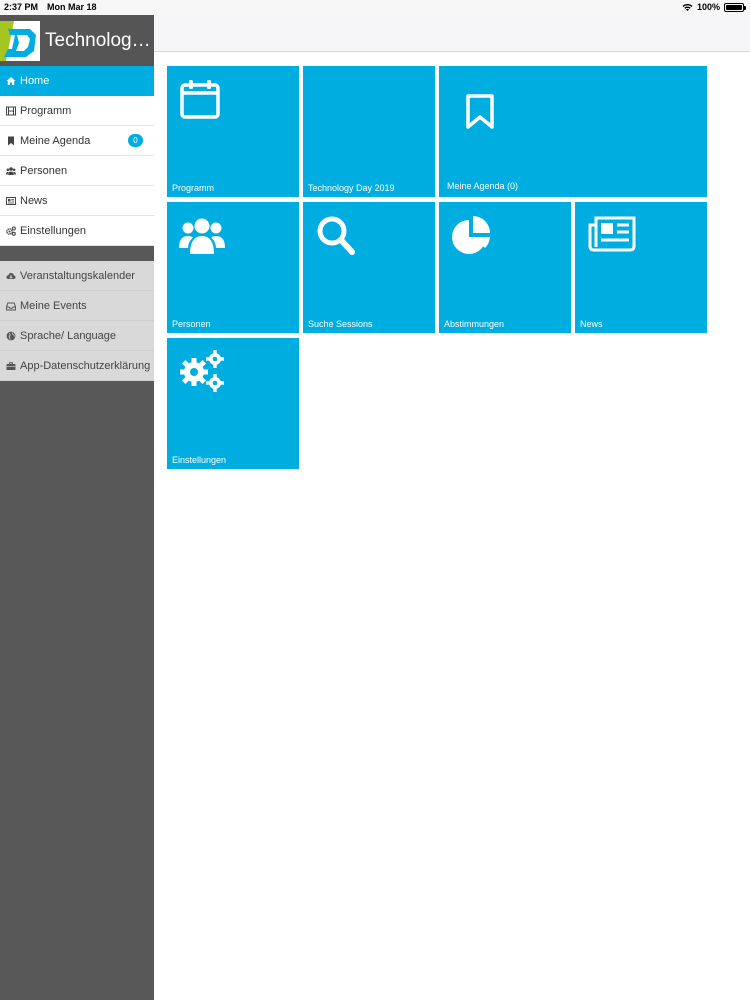  What do you see at coordinates (199, 460) in the screenshot?
I see `tile-label: Einstellungen` at bounding box center [199, 460].